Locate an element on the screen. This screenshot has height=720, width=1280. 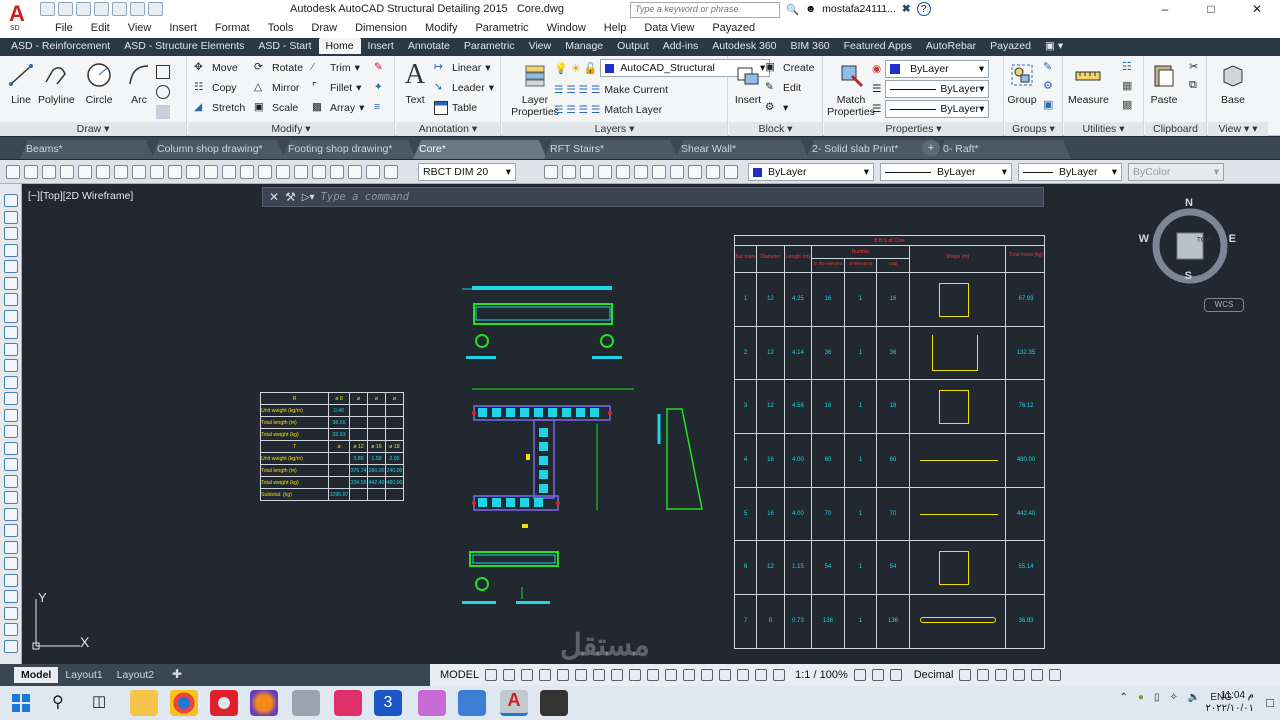
dimstyle-dropdown: RBCT DIM 20 ▾ is located at coordinates (467, 172).